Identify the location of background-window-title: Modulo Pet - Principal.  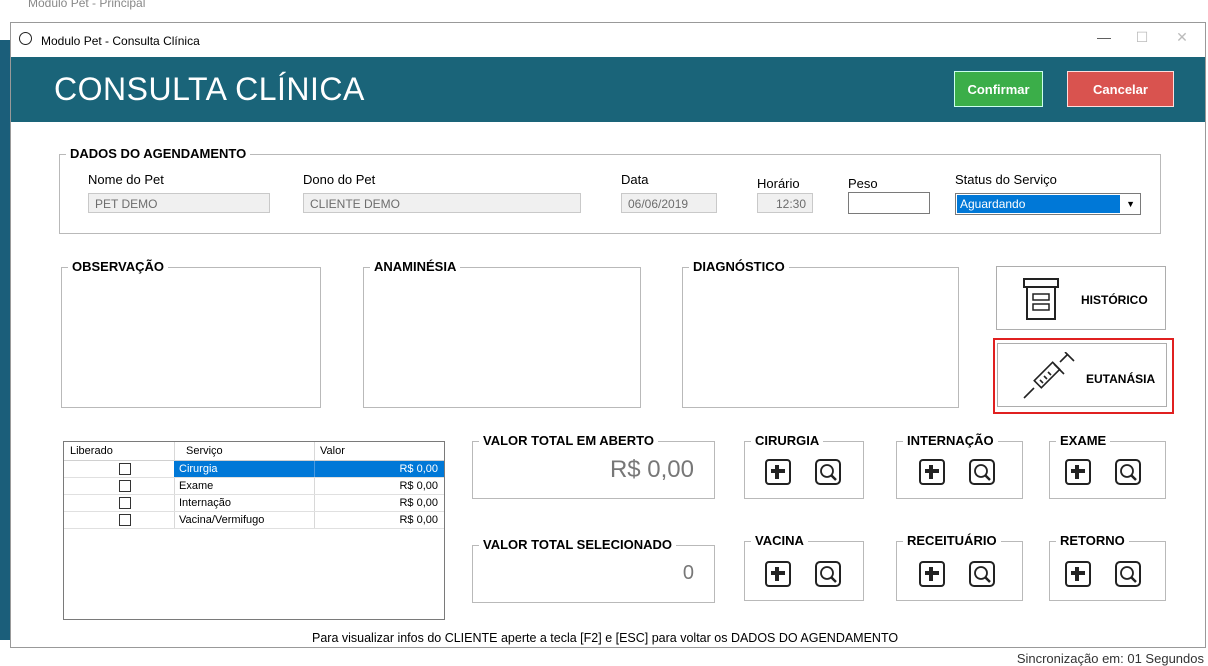
(87, 5).